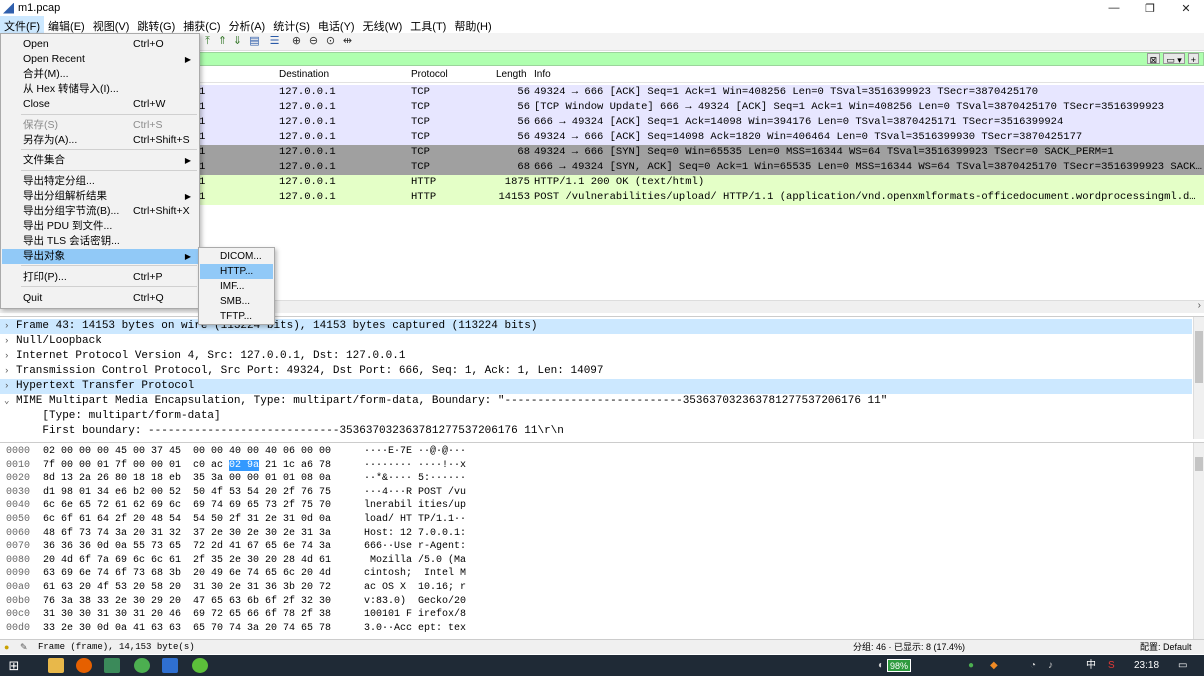 This screenshot has width=1204, height=676. What do you see at coordinates (100, 160) in the screenshot?
I see `menu-item-file-set: 文件集合 ▶` at bounding box center [100, 160].